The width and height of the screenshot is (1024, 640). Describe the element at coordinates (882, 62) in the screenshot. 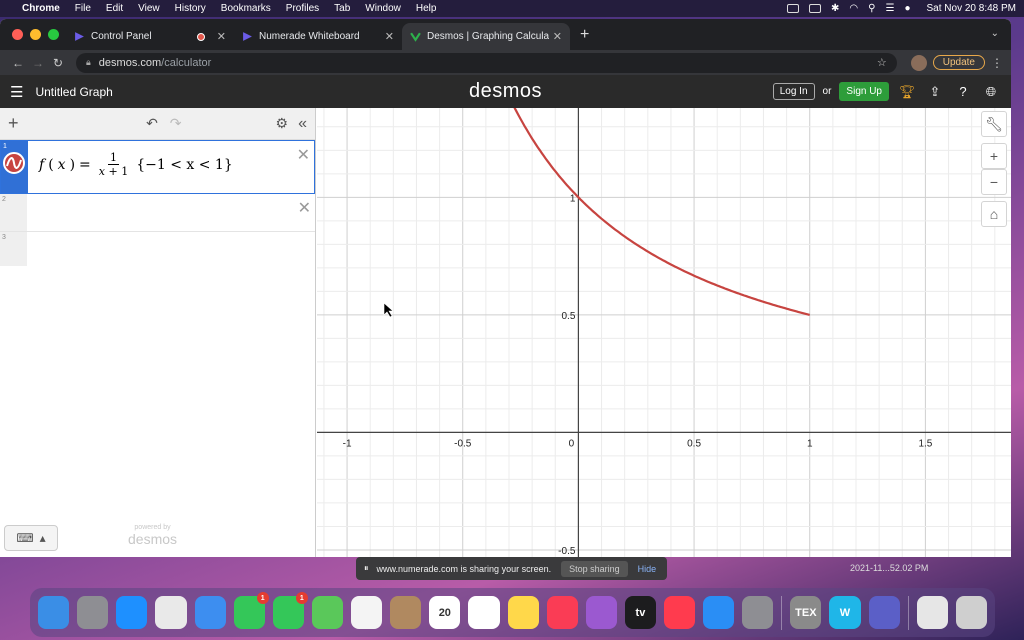

I see `bookmark-star-icon: ☆` at that location.